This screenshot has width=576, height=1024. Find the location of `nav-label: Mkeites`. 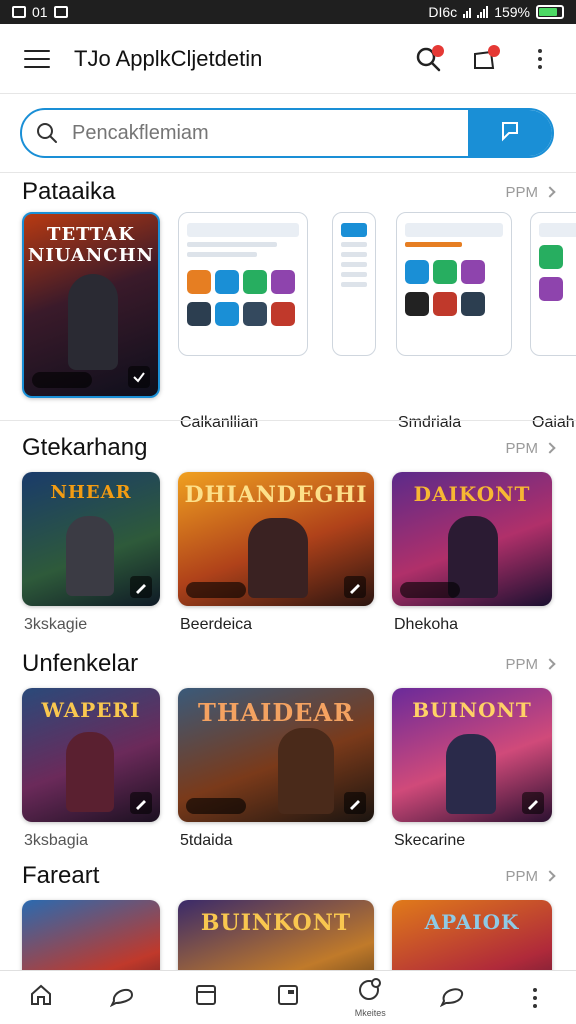

nav-label: Mkeites is located at coordinates (370, 1013).